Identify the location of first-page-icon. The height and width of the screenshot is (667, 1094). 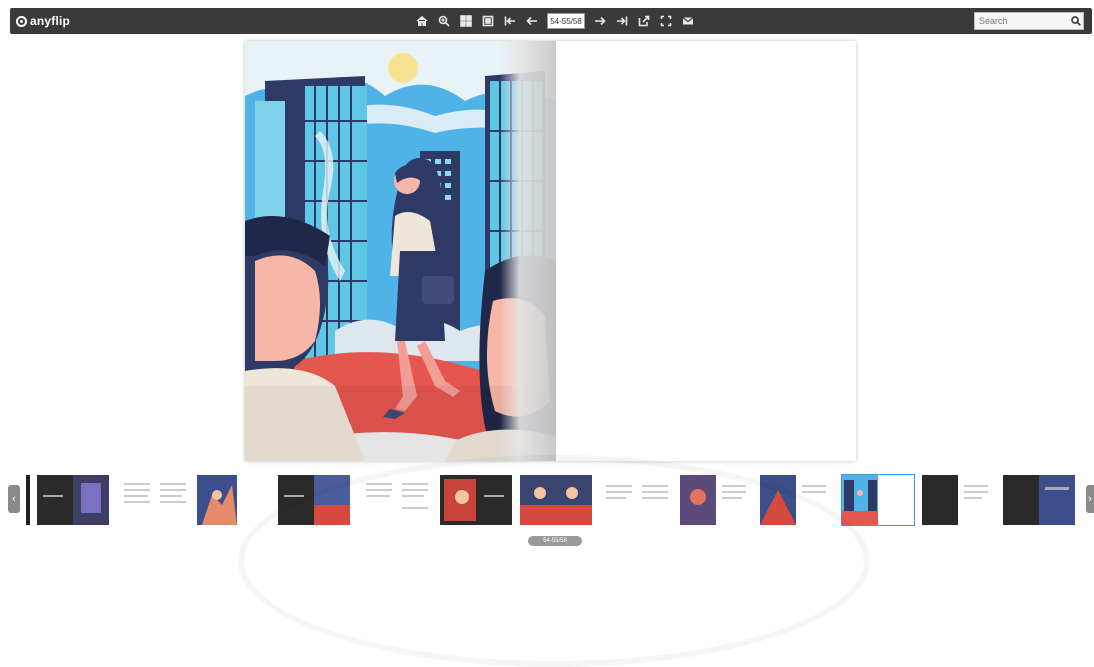
(509, 21).